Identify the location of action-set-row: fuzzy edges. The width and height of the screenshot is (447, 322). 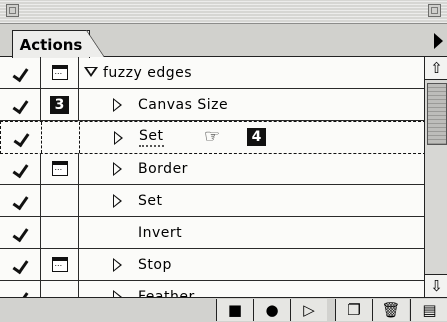
(212, 73).